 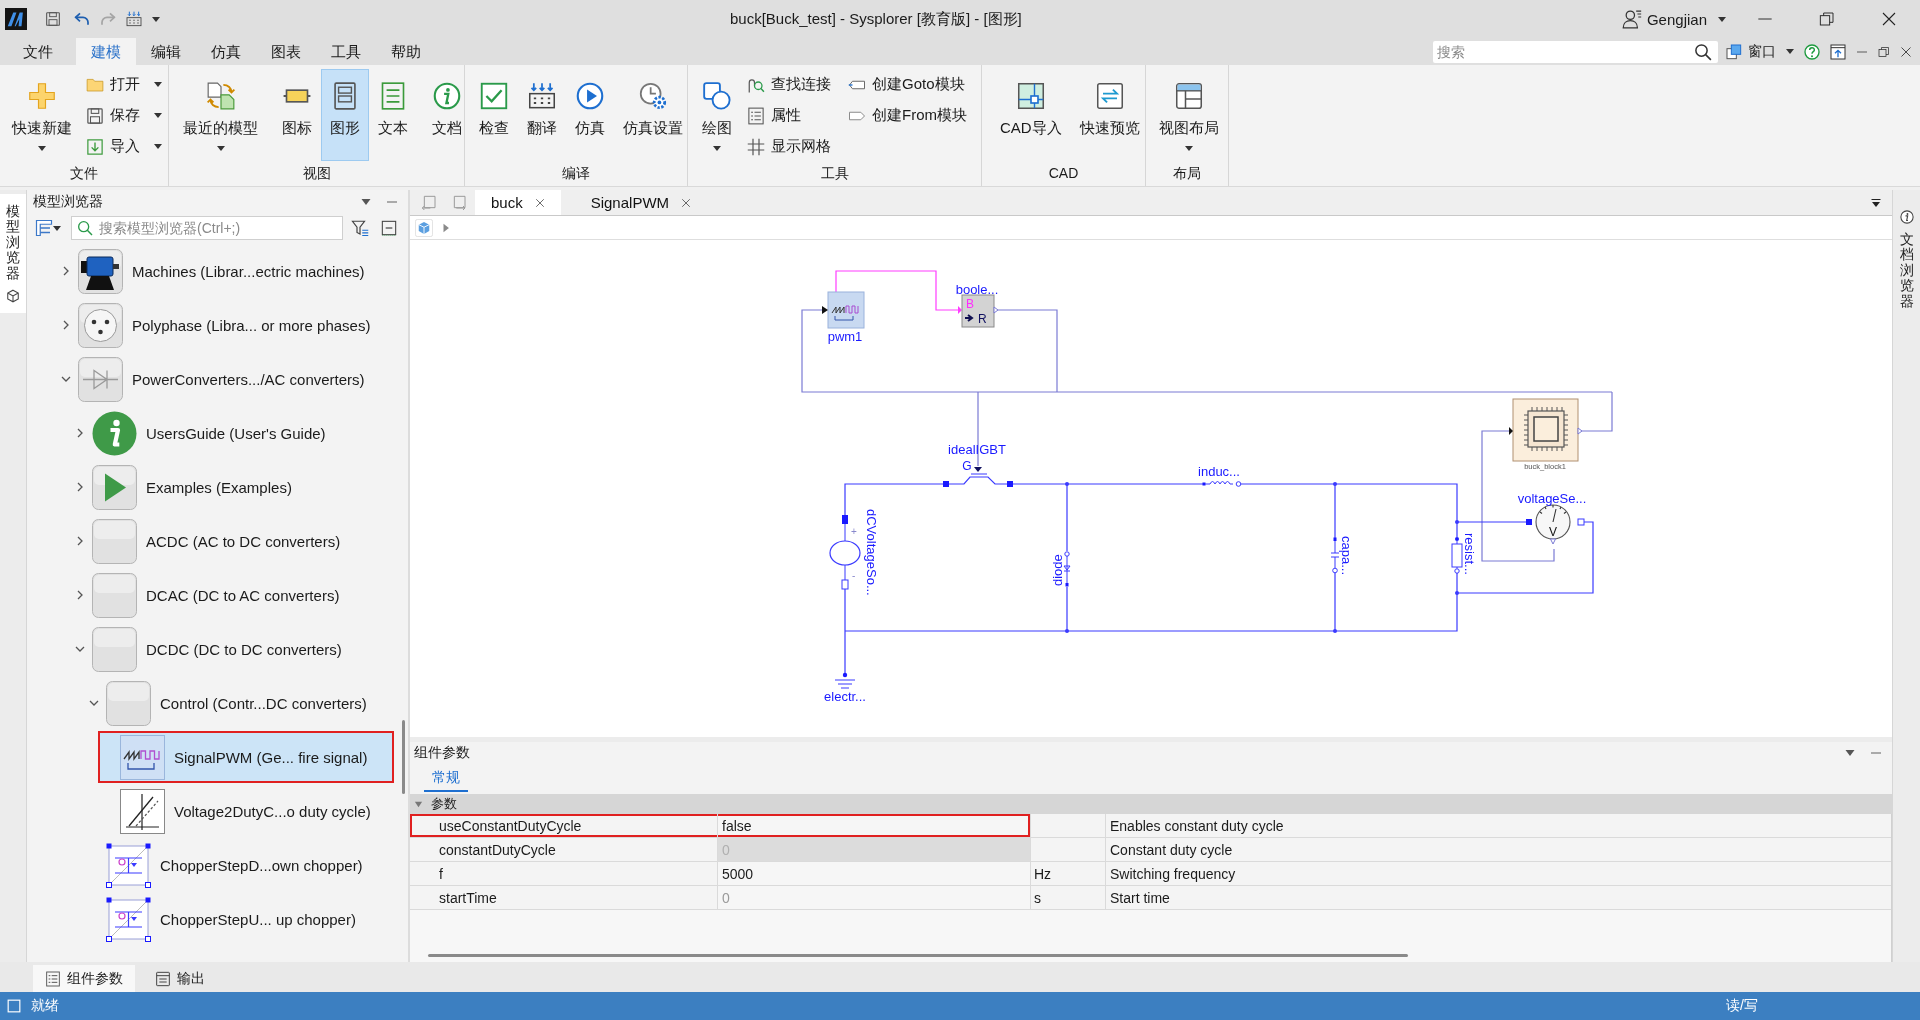 What do you see at coordinates (874, 826) in the screenshot?
I see `value-field: false` at bounding box center [874, 826].